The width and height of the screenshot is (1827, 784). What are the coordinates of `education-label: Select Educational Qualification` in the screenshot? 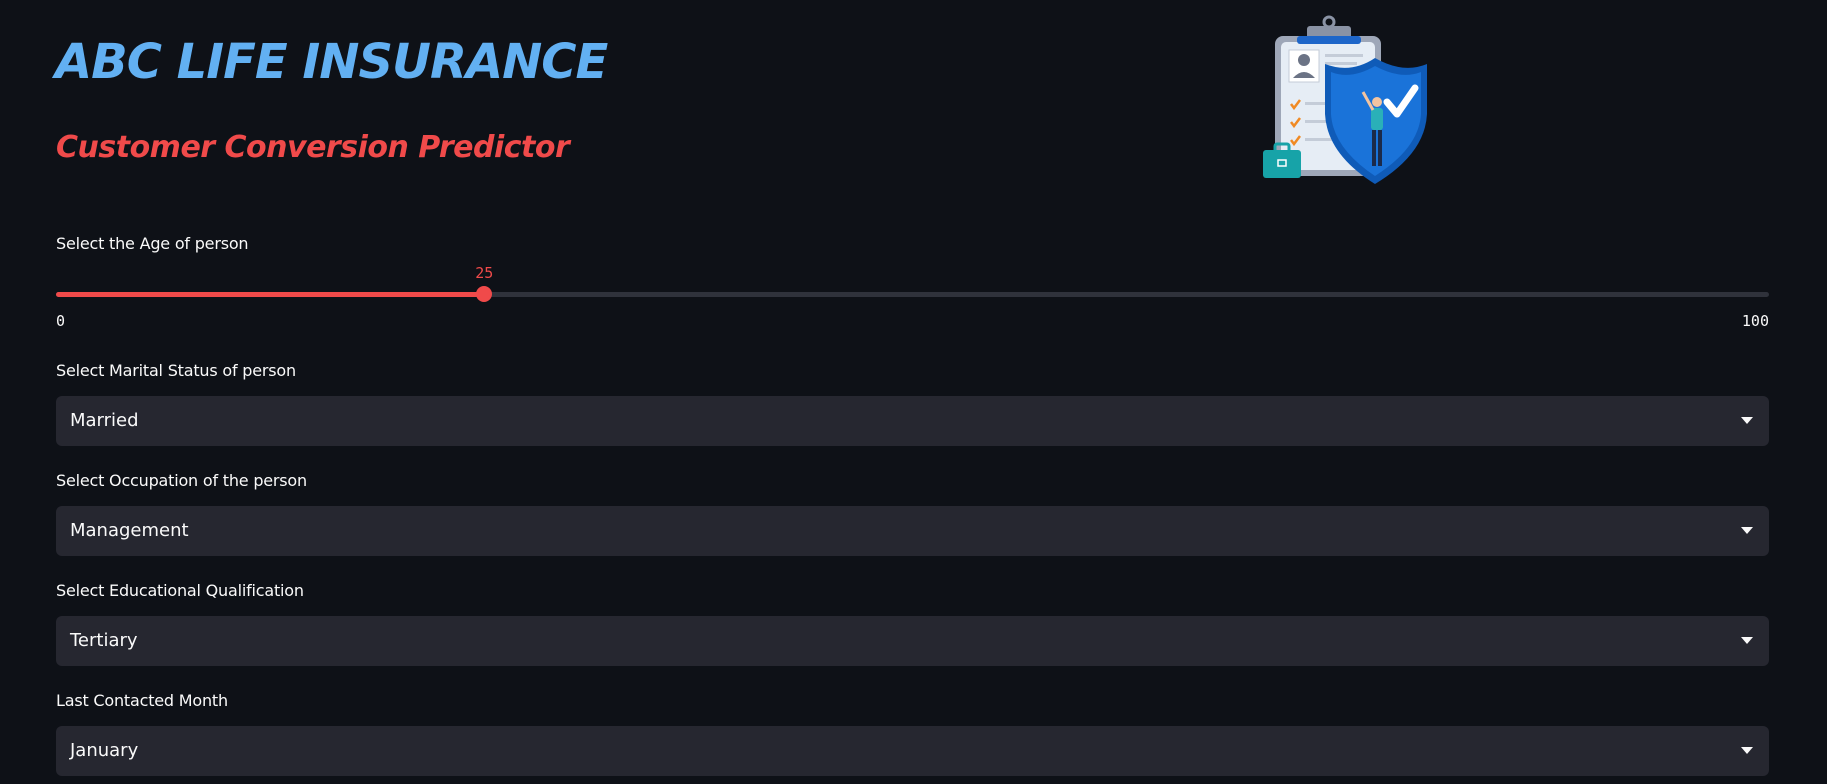 It's located at (180, 590).